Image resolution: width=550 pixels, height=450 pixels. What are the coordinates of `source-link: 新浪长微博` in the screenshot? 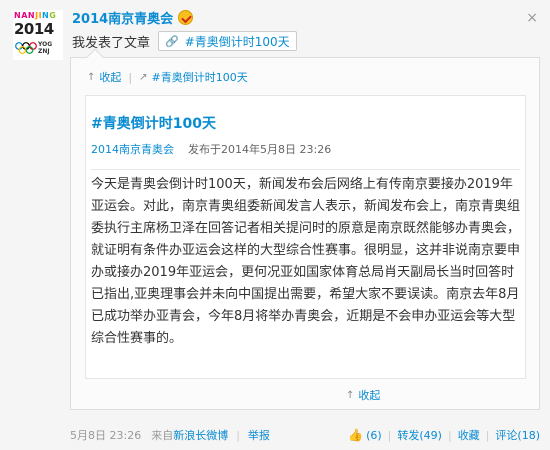 It's located at (200, 435).